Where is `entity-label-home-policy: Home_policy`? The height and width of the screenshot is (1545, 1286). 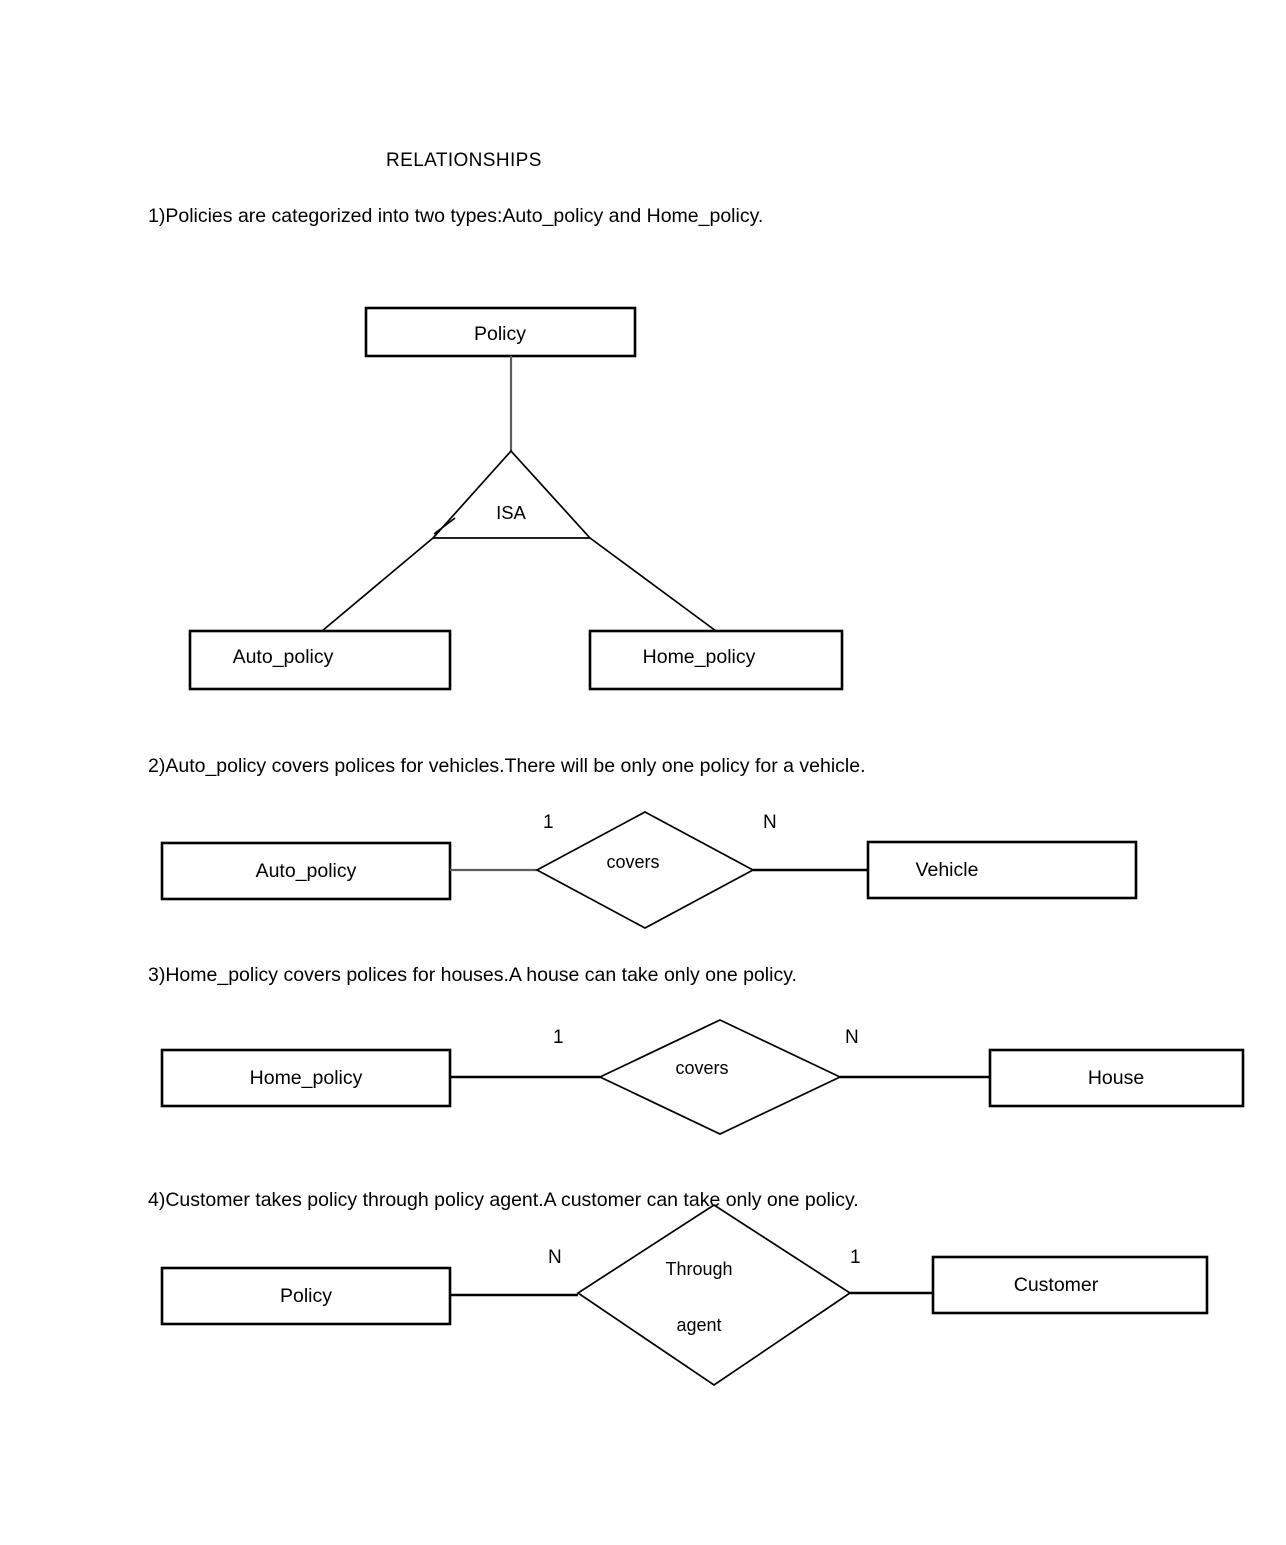
entity-label-home-policy: Home_policy is located at coordinates (699, 657).